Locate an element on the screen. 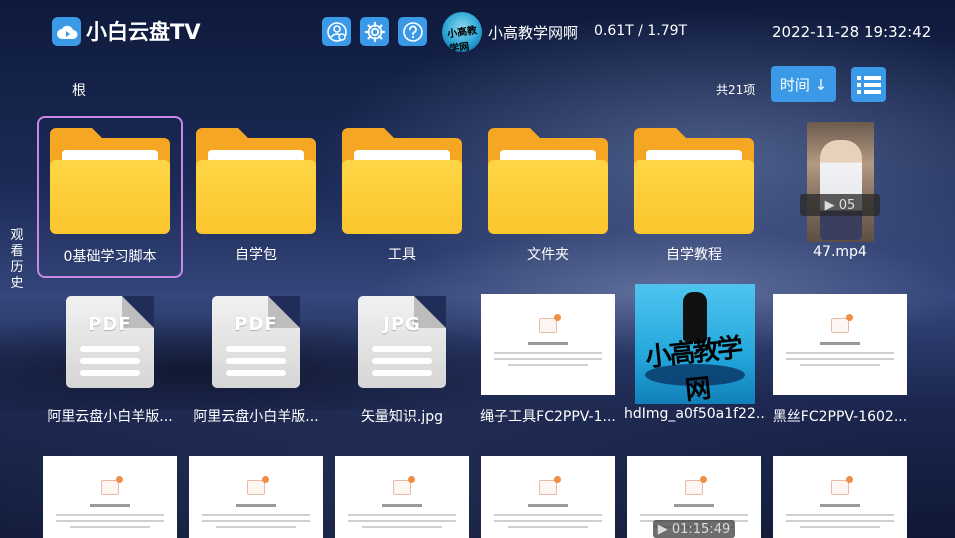 This screenshot has width=955, height=538. video-subject is located at coordinates (841, 190).